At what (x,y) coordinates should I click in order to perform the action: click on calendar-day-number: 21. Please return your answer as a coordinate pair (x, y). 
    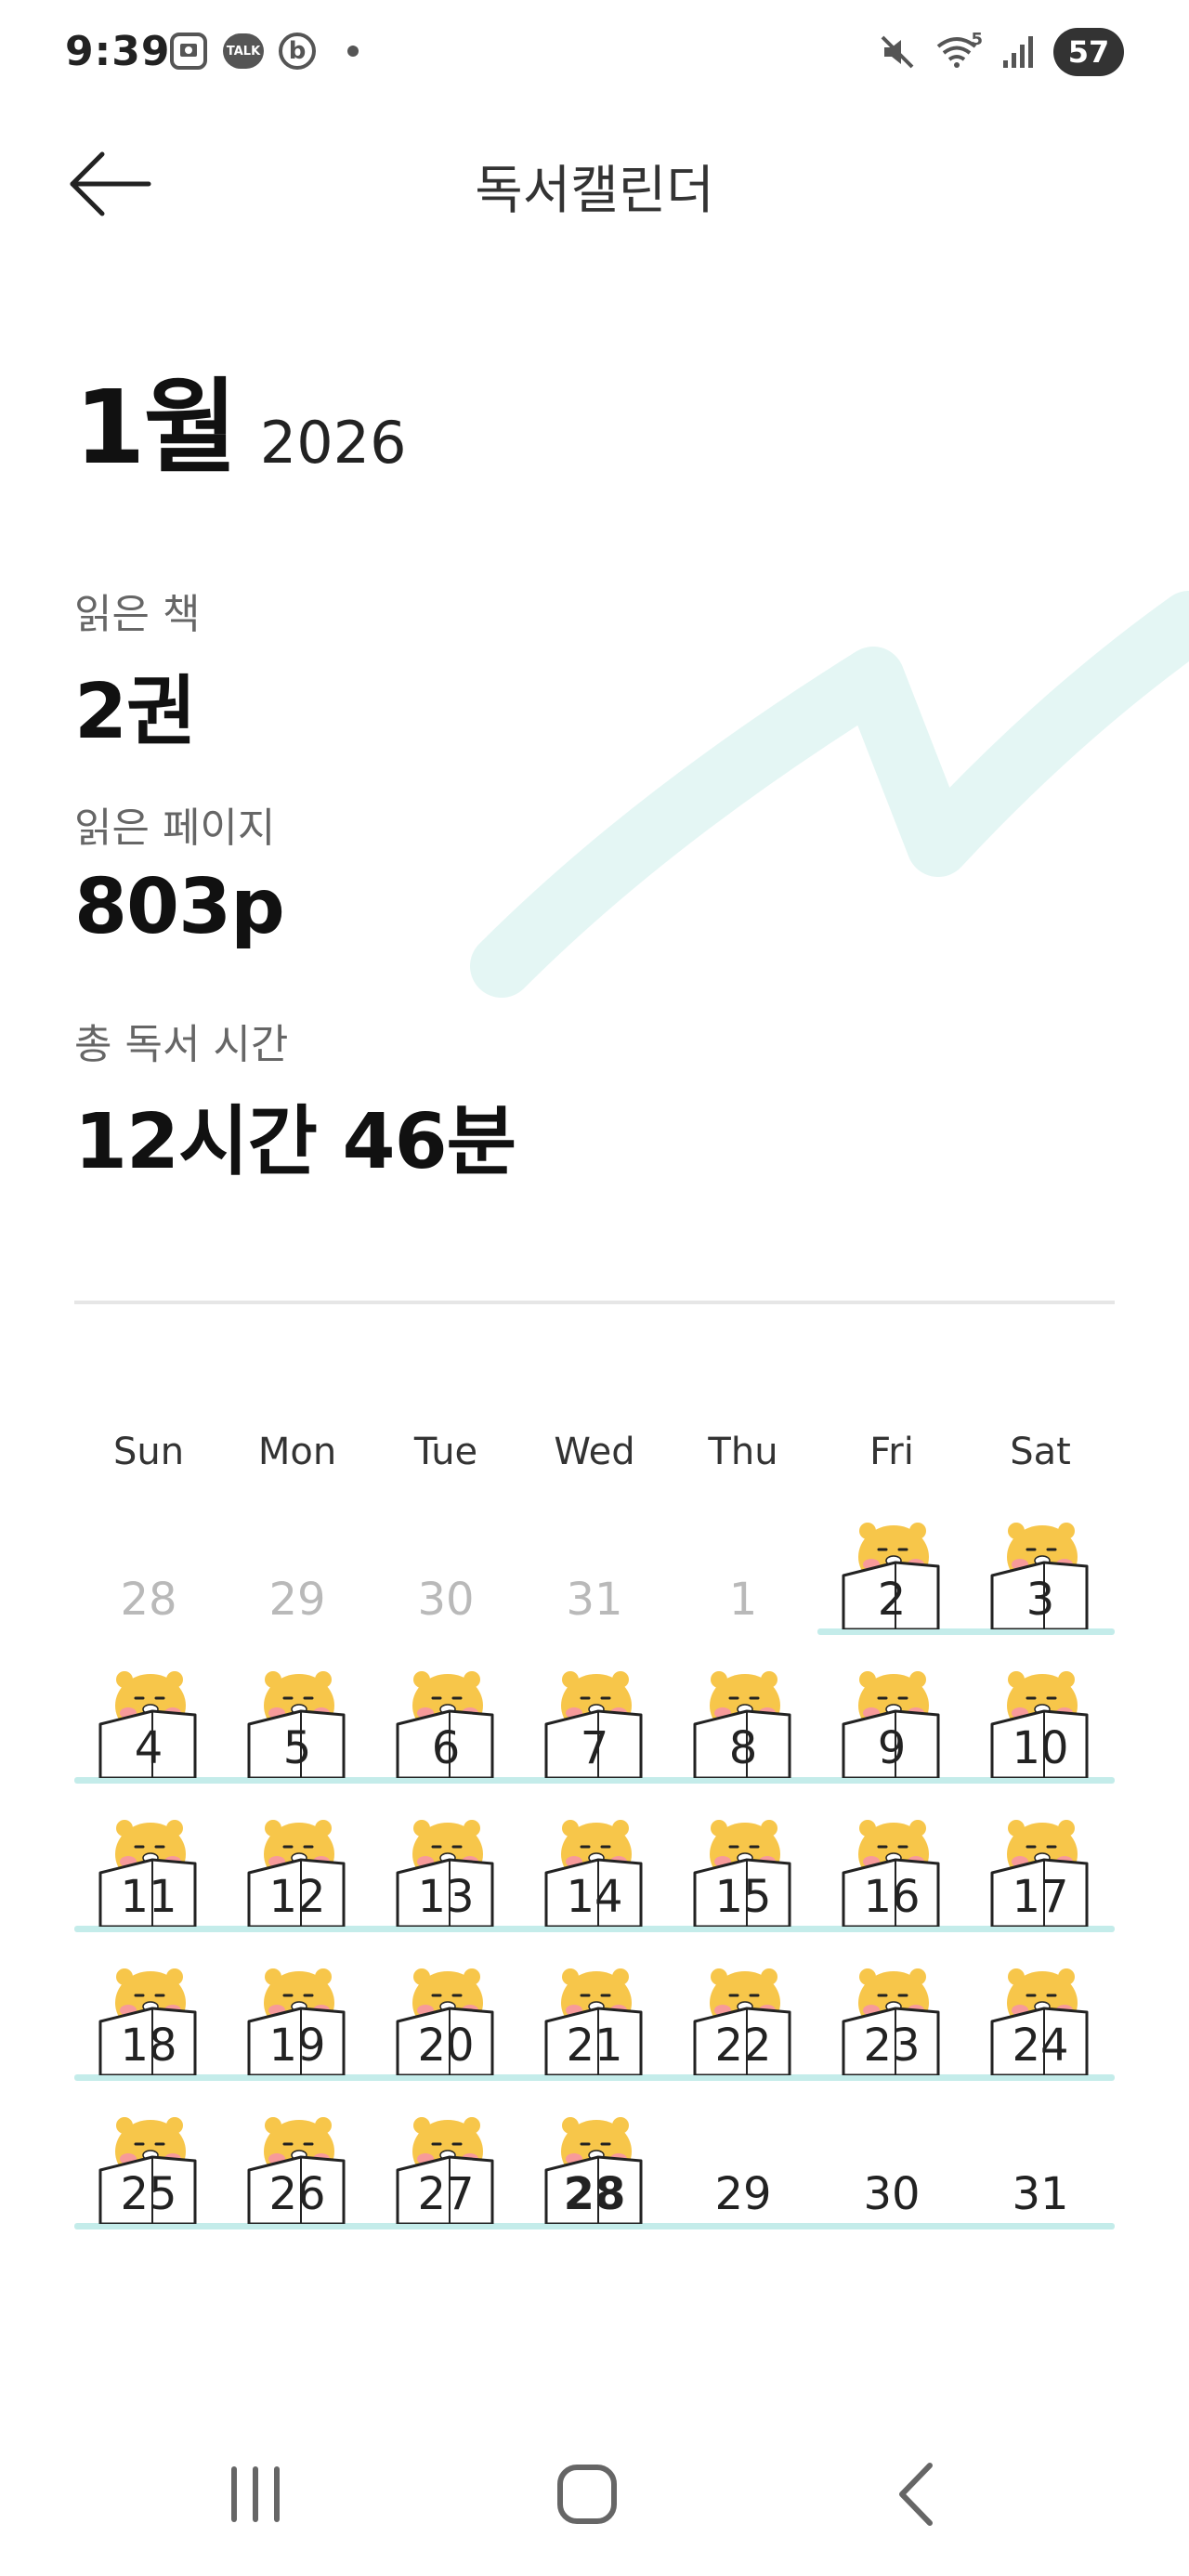
    Looking at the image, I should click on (594, 2046).